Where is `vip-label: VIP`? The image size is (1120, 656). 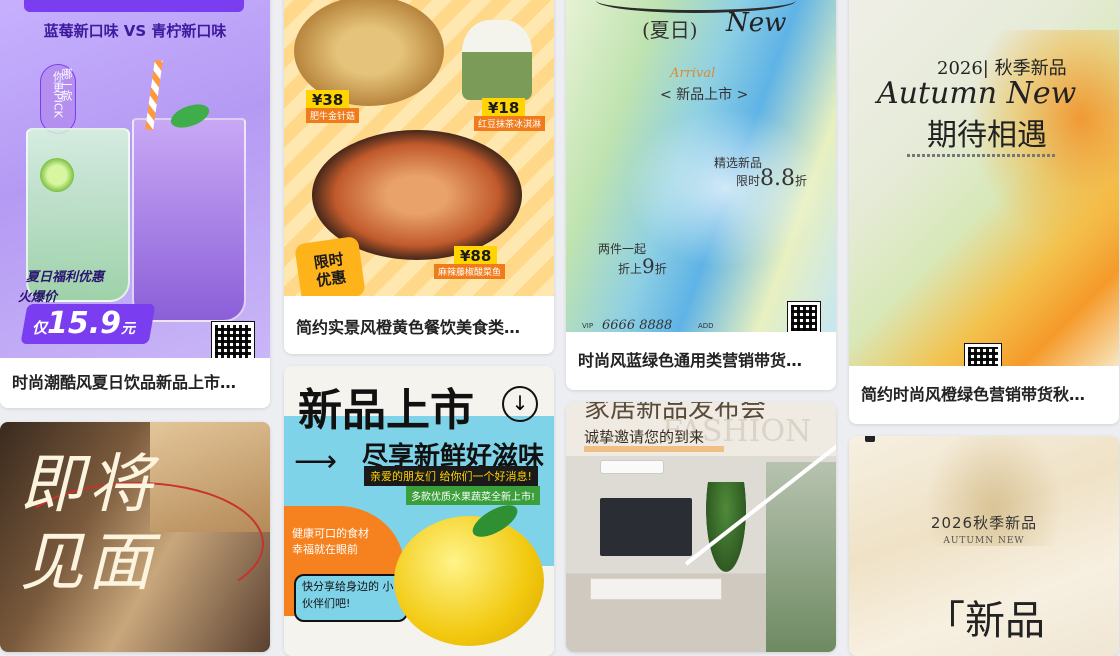 vip-label: VIP is located at coordinates (588, 326).